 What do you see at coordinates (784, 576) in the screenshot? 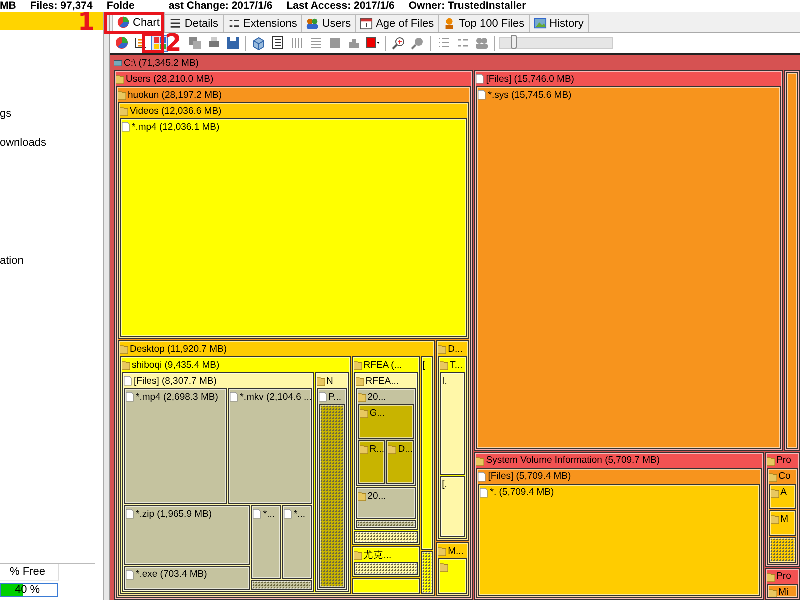
I see `node-label: Pro` at bounding box center [784, 576].